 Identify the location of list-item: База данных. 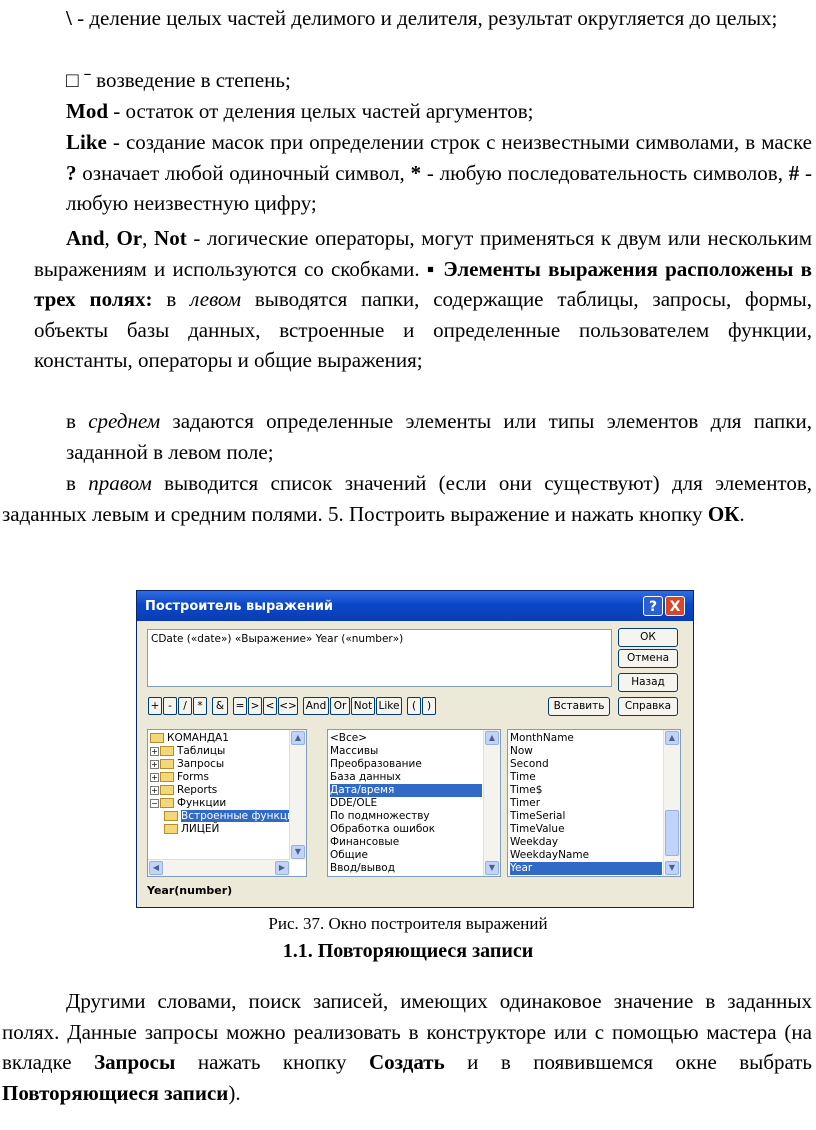
(406, 777).